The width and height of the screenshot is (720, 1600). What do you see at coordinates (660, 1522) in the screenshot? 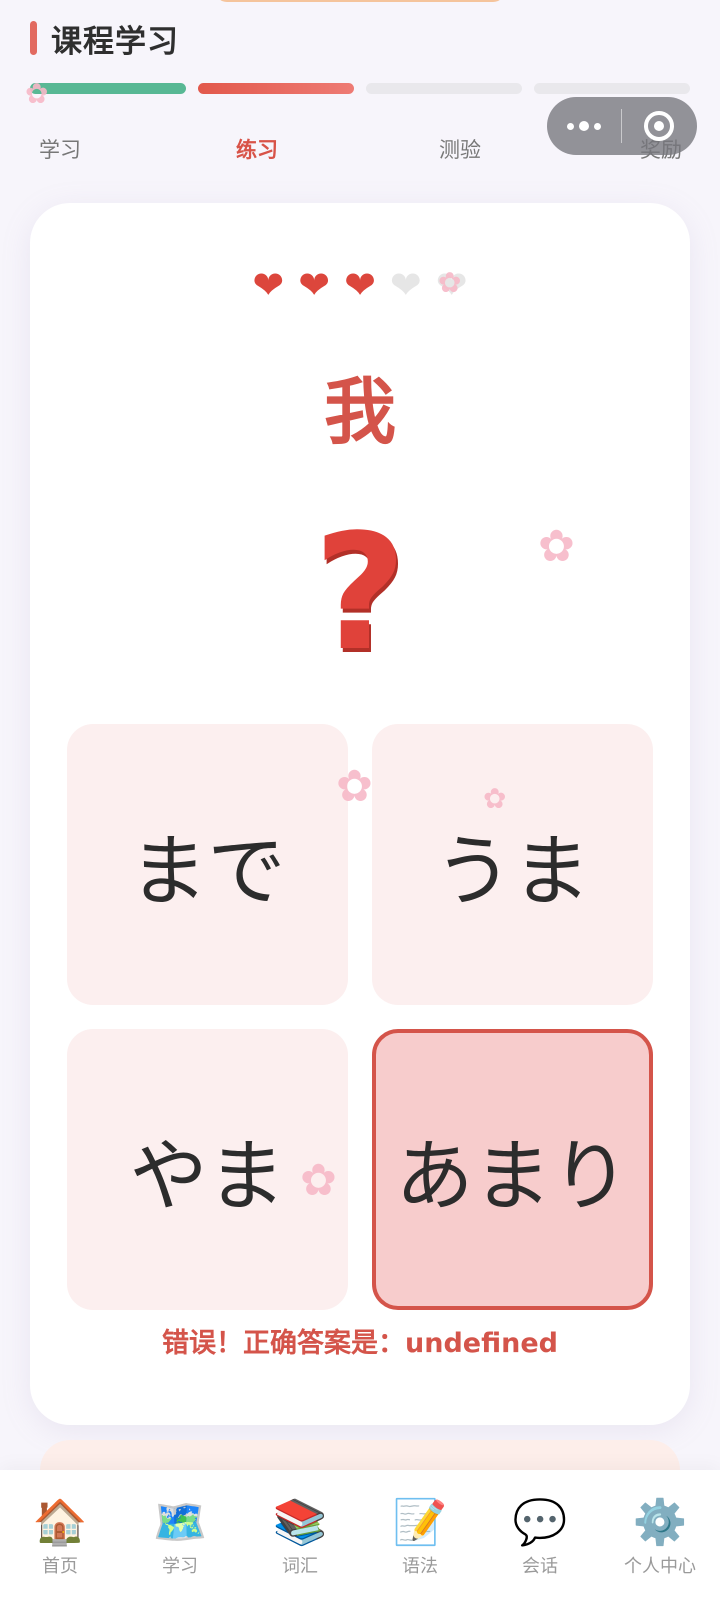
I see `gear-icon: ⚙️` at bounding box center [660, 1522].